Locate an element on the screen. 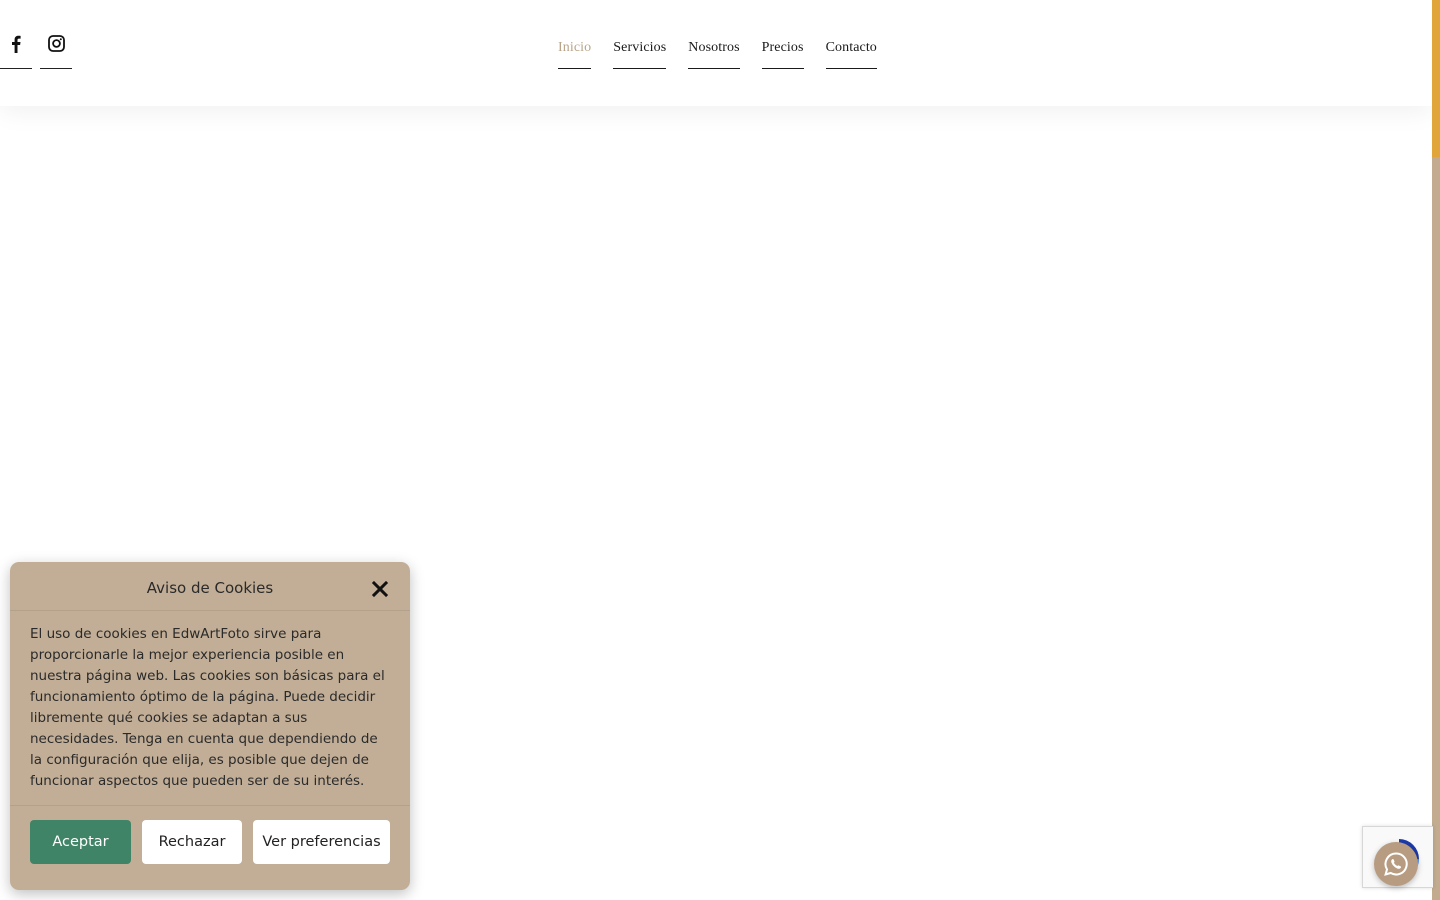 The width and height of the screenshot is (1440, 900). facebook-link is located at coordinates (16, 44).